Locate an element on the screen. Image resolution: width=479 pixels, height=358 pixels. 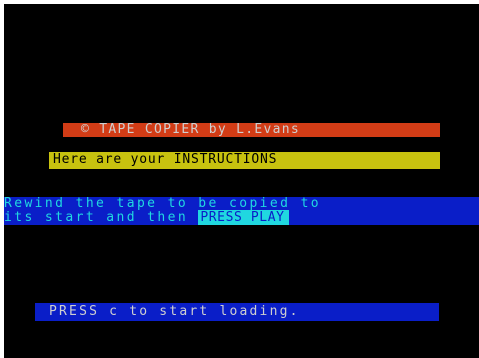
press-play-highlight: PRESS PLAY is located at coordinates (243, 217).